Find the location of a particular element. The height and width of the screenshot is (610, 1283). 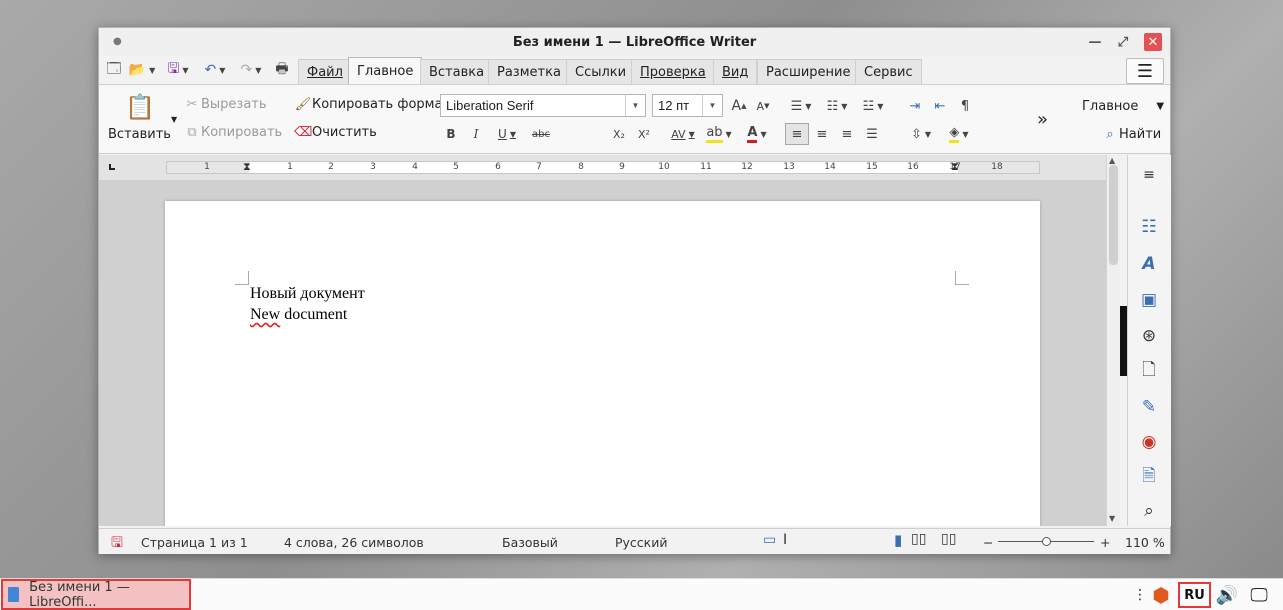

tray-overflow-icon: ⋮ is located at coordinates (1140, 595).